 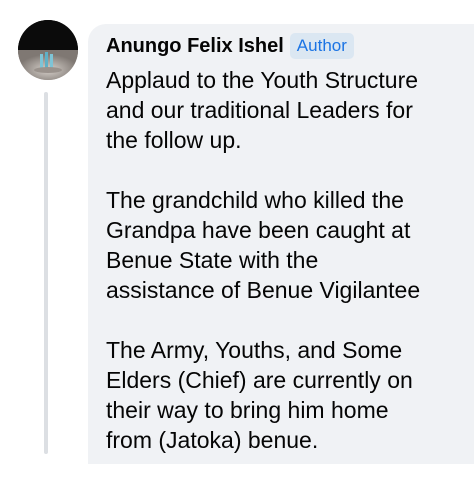 What do you see at coordinates (195, 46) in the screenshot?
I see `author-name: Anungo Felix Ishel` at bounding box center [195, 46].